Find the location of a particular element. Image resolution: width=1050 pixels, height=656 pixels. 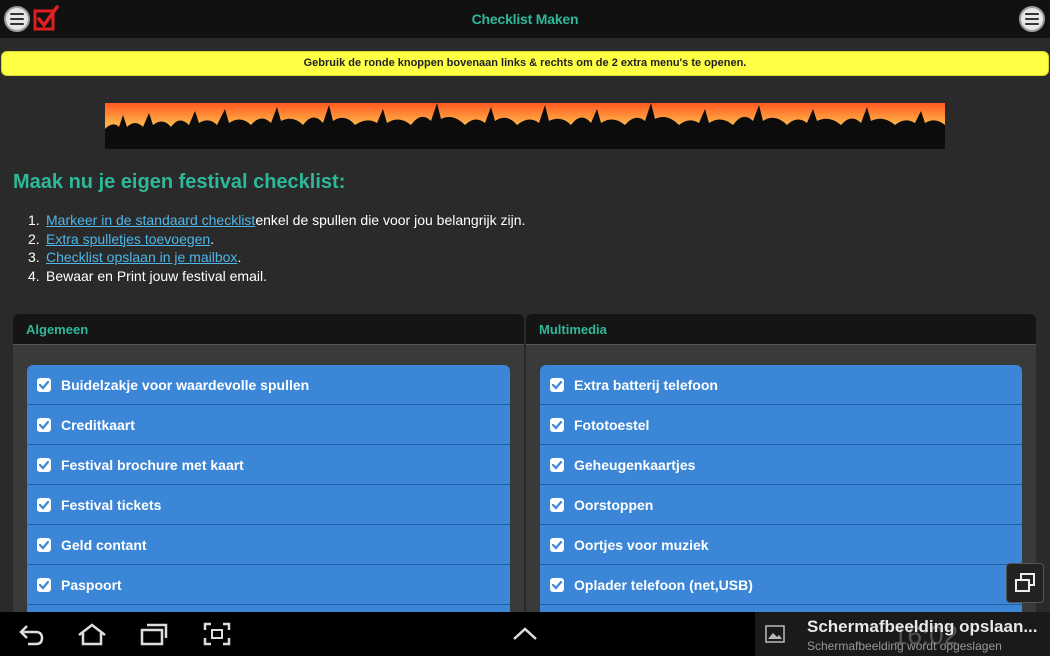

page-title: Checklist Maken is located at coordinates (525, 19).